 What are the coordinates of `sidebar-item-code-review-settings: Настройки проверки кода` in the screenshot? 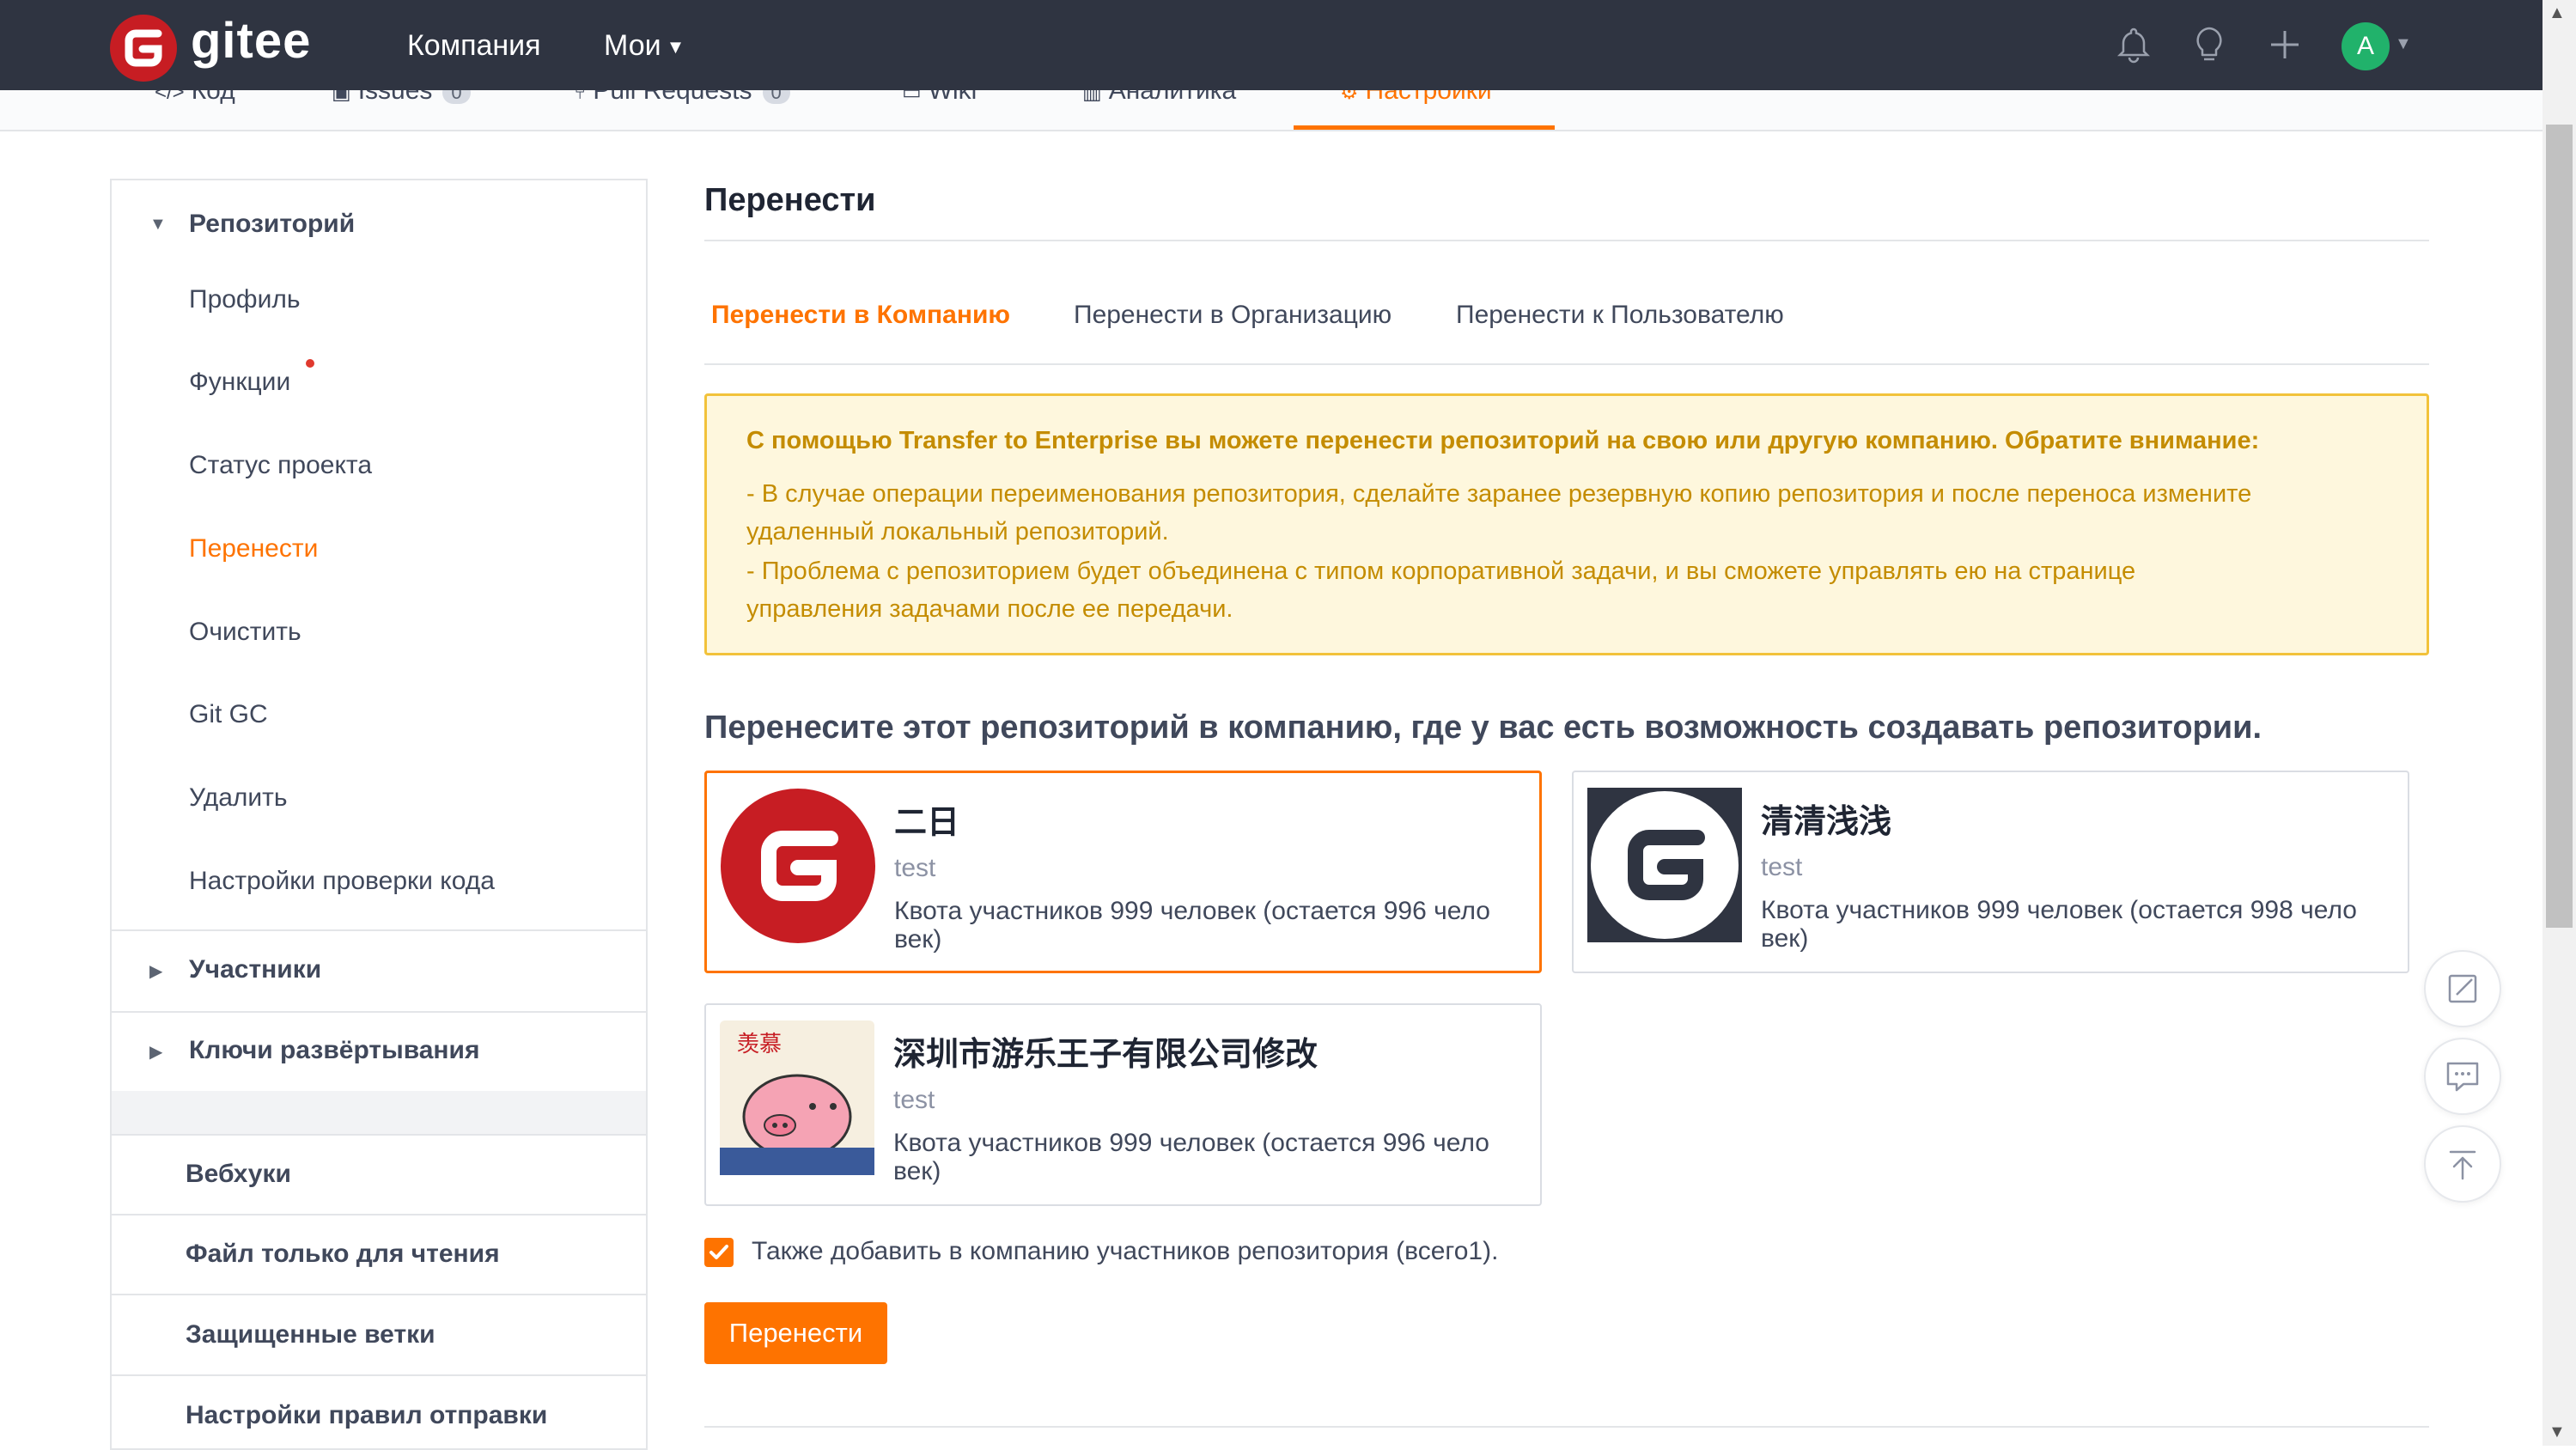 It's located at (342, 882).